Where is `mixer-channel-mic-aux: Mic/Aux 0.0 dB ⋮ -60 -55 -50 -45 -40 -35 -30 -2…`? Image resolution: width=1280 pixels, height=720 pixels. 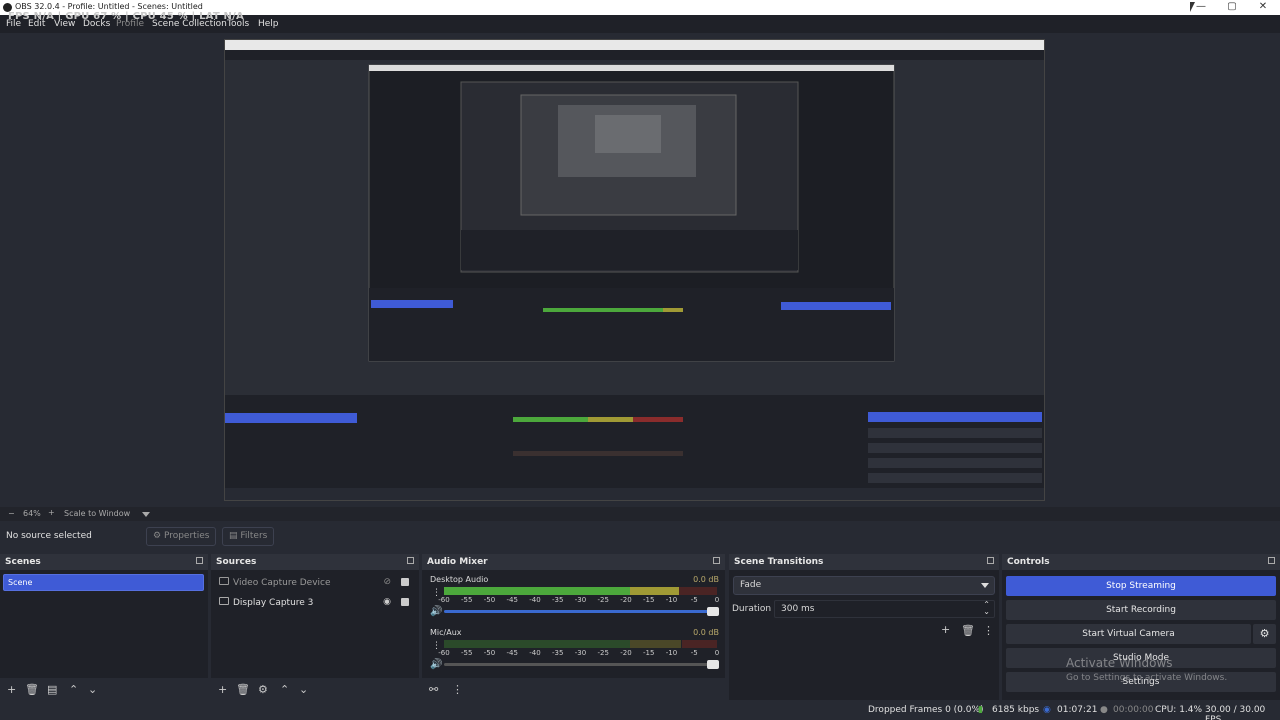
mixer-channel-mic-aux: Mic/Aux 0.0 dB ⋮ -60 -55 -50 -45 -40 -35 -30 -2… is located at coordinates (573, 652).